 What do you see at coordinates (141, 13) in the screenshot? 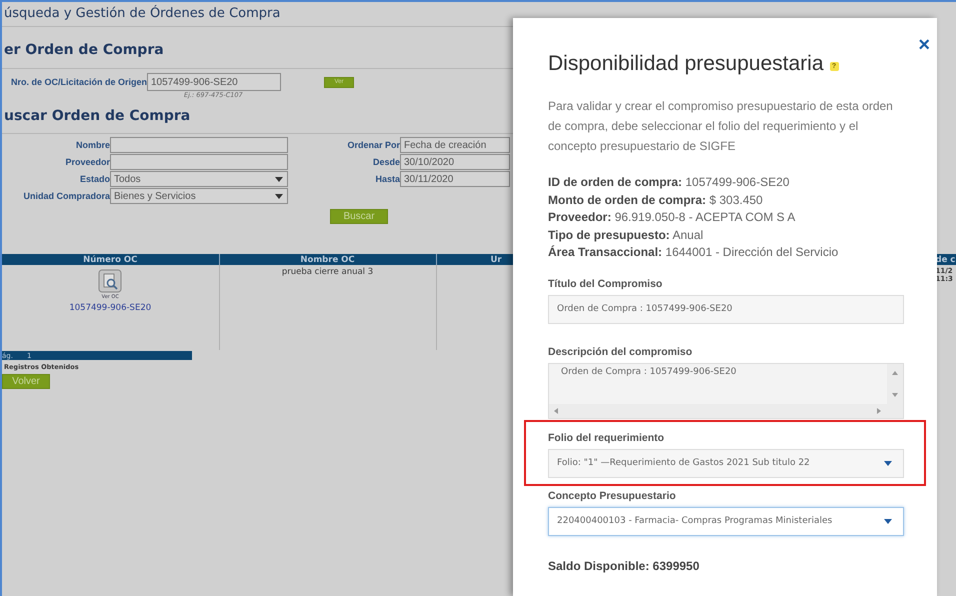
I see `page-title: úsqueda y Gestión de Órdenes de Compra` at bounding box center [141, 13].